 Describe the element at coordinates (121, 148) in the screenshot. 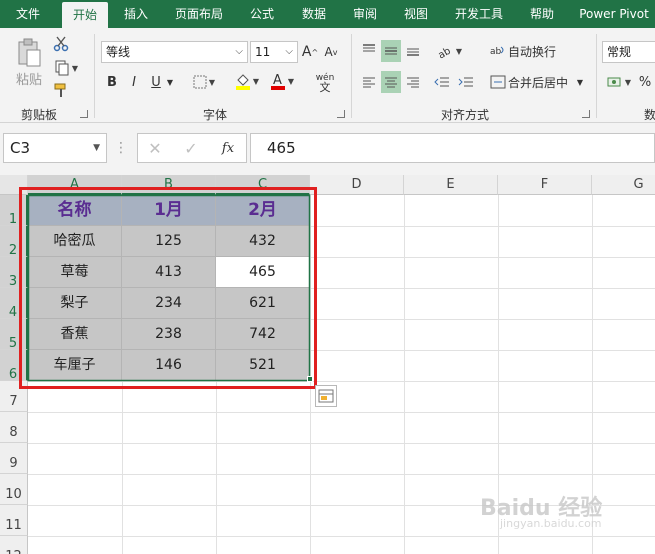

I see `more-options-icon: ⋮` at that location.